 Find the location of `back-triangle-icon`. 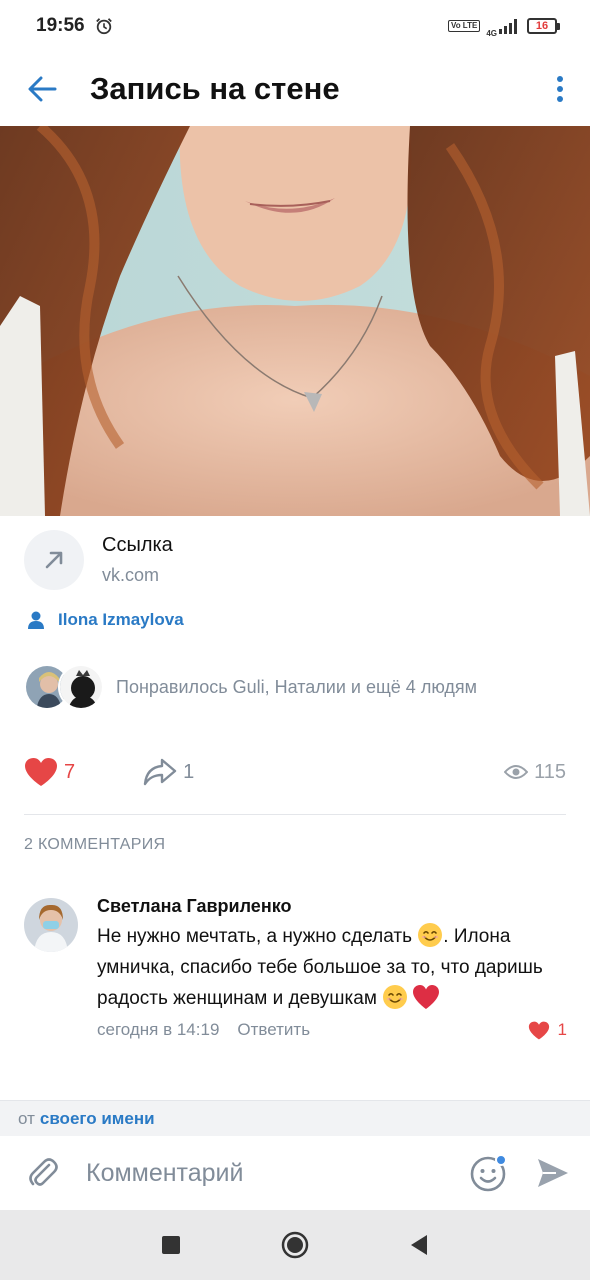

back-triangle-icon is located at coordinates (419, 1245).